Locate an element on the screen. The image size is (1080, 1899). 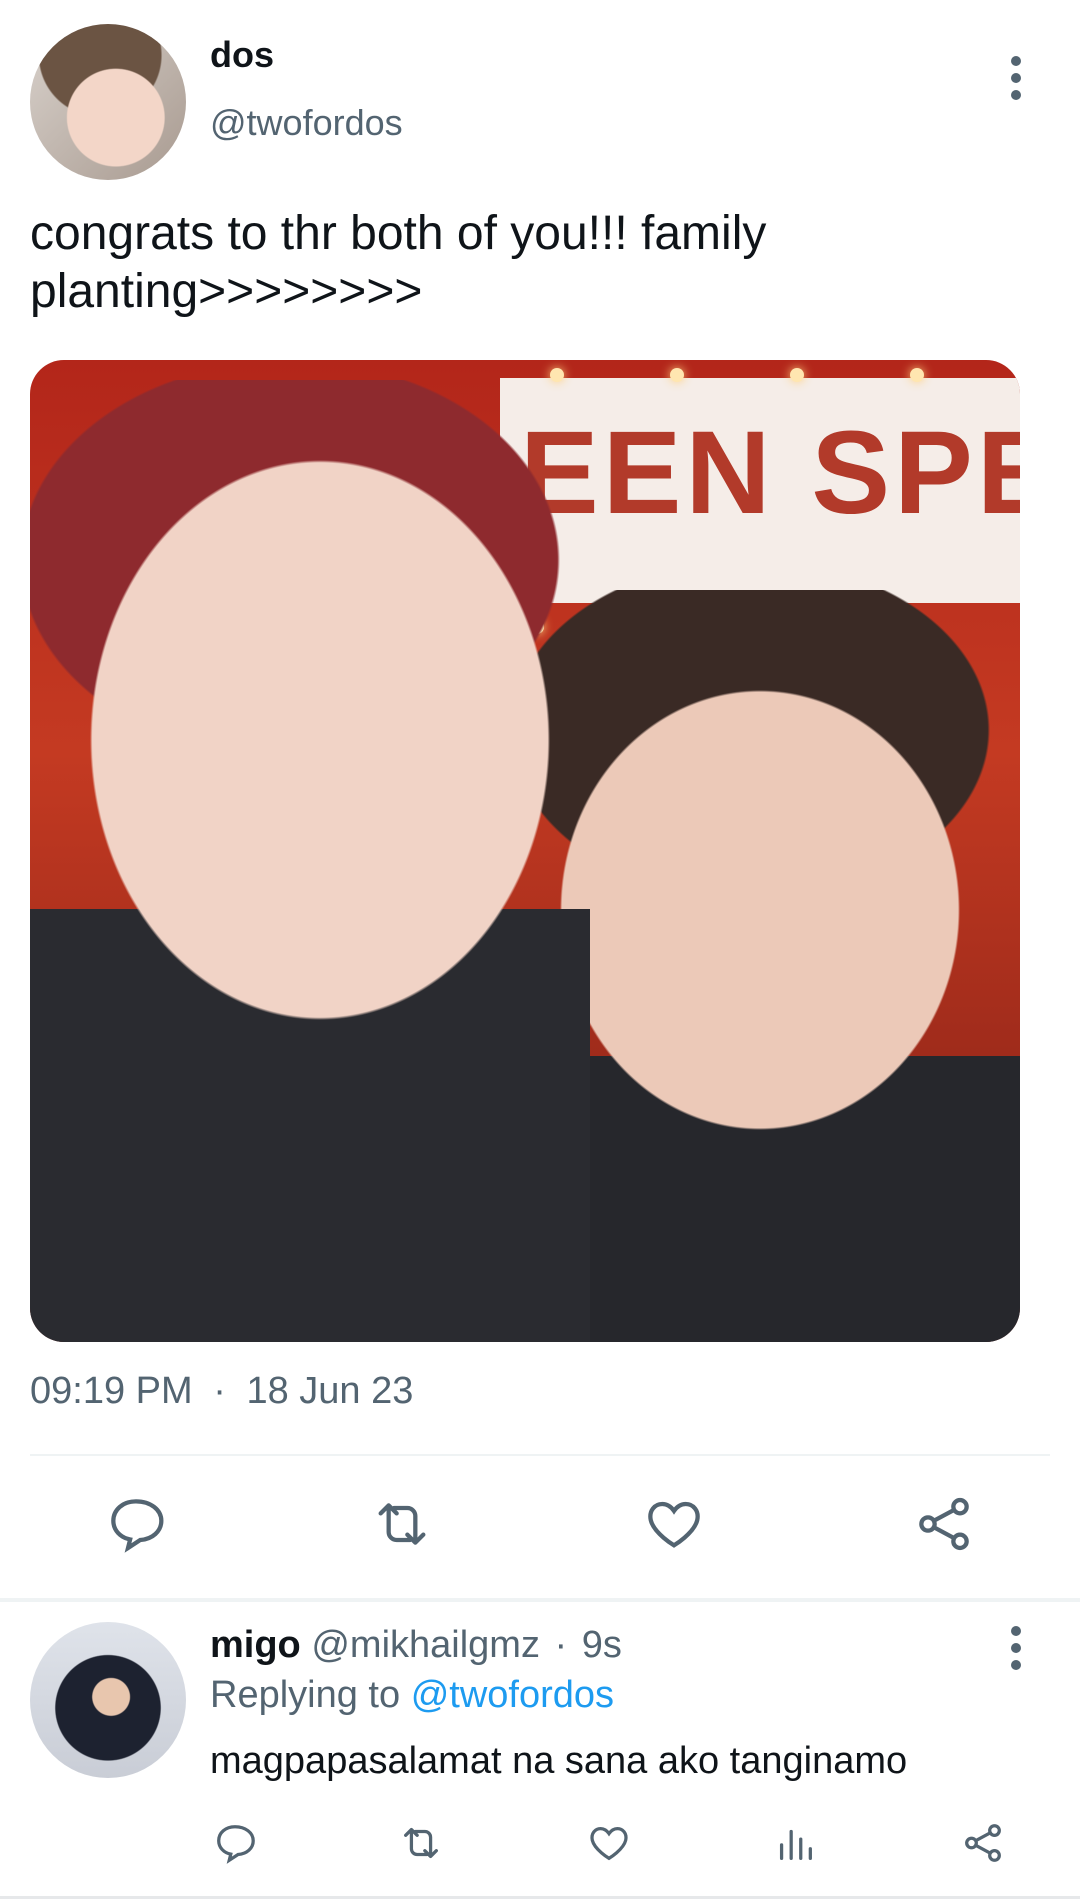
reply-button is located at coordinates (136, 1524).